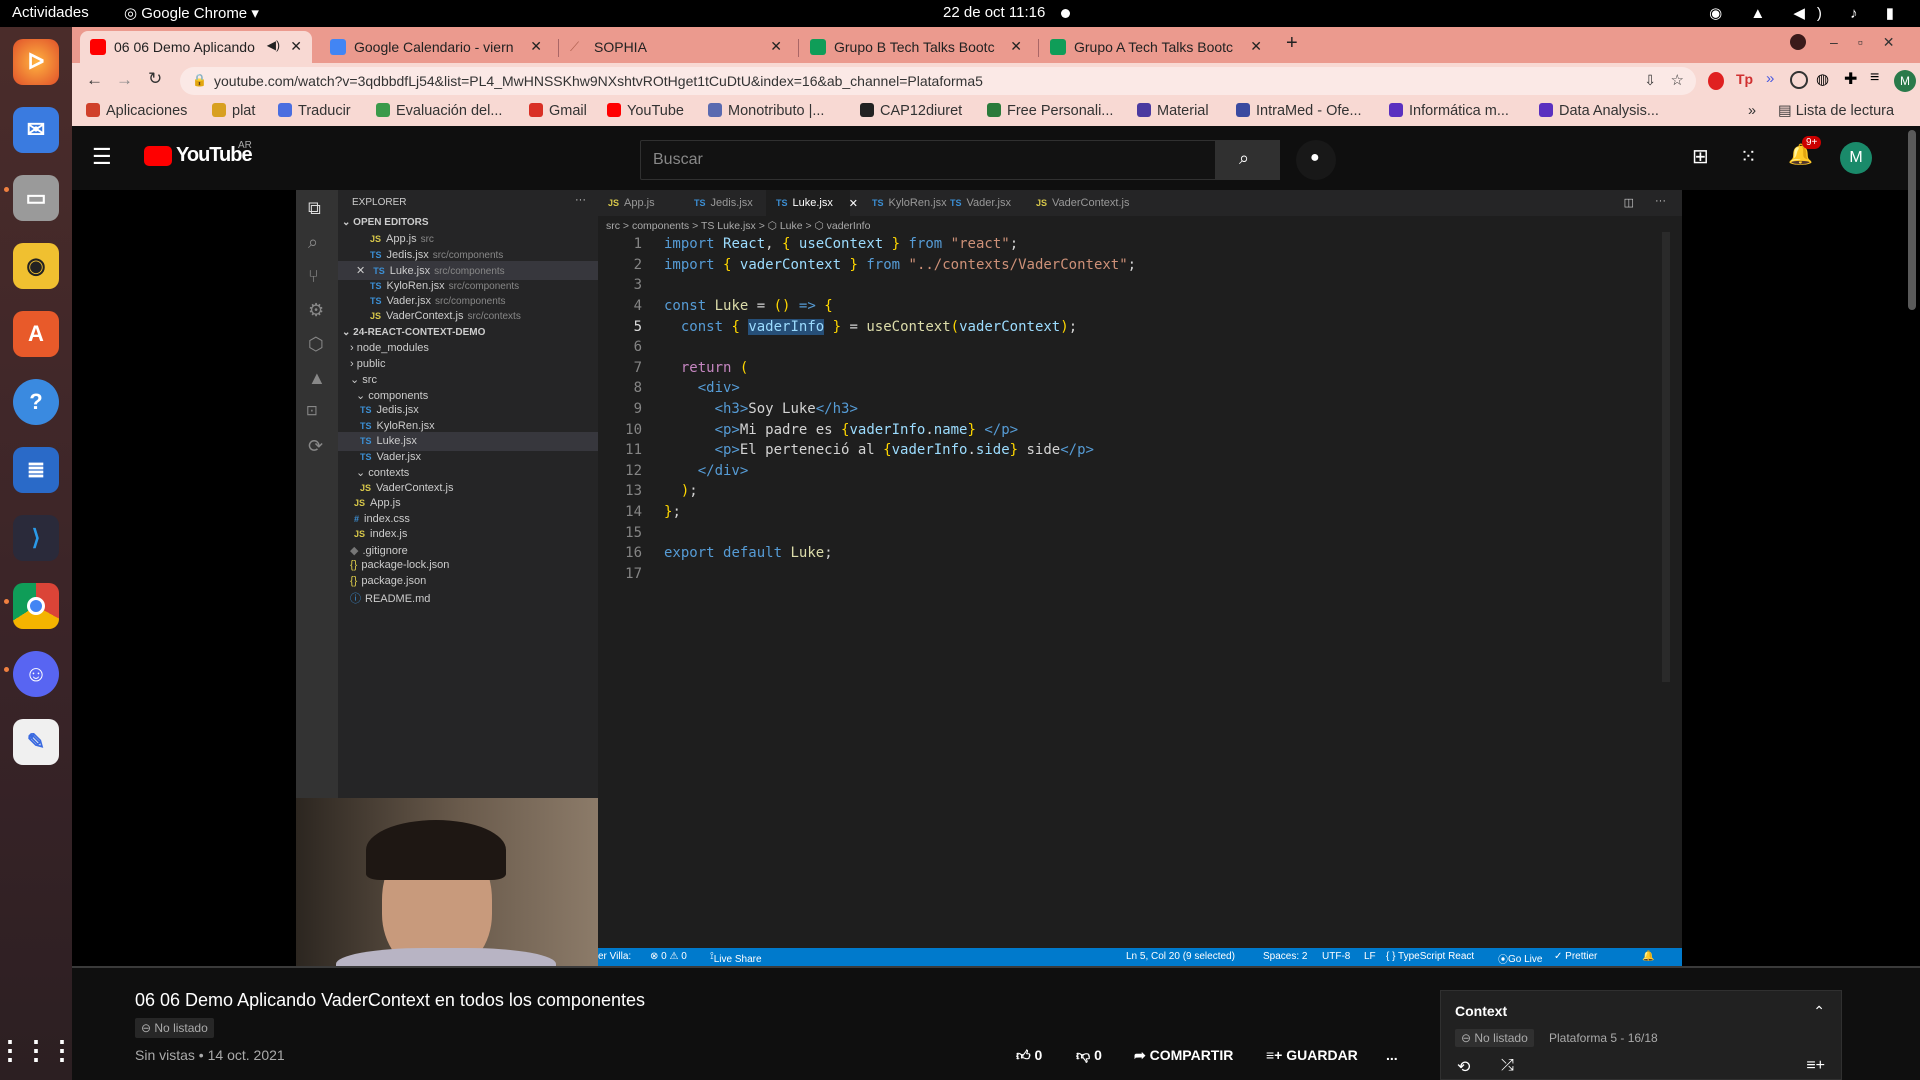  Describe the element at coordinates (1276, 1055) in the screenshot. I see `add-to-playlist-icon: ≡+` at that location.